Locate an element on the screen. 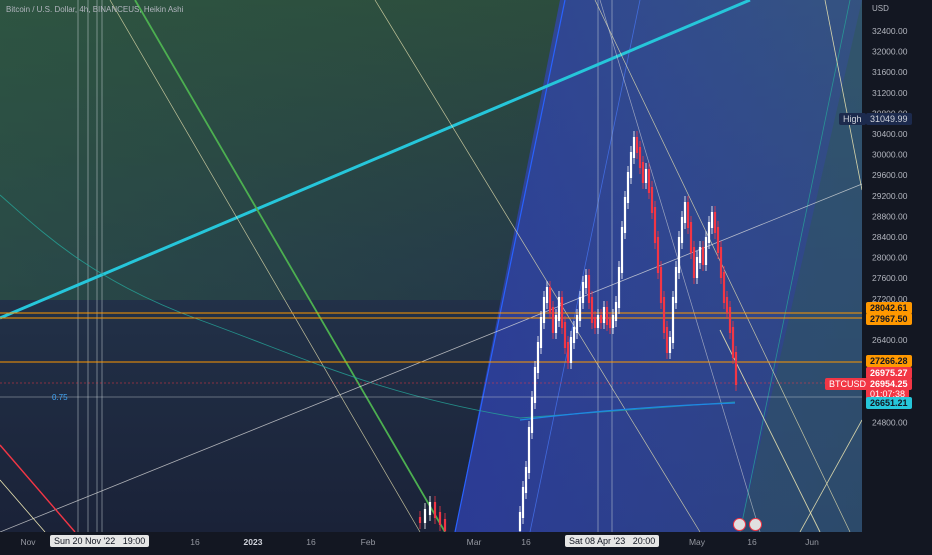 This screenshot has width=932, height=555. crosshair-time-left-text: 19:00 is located at coordinates (134, 541).